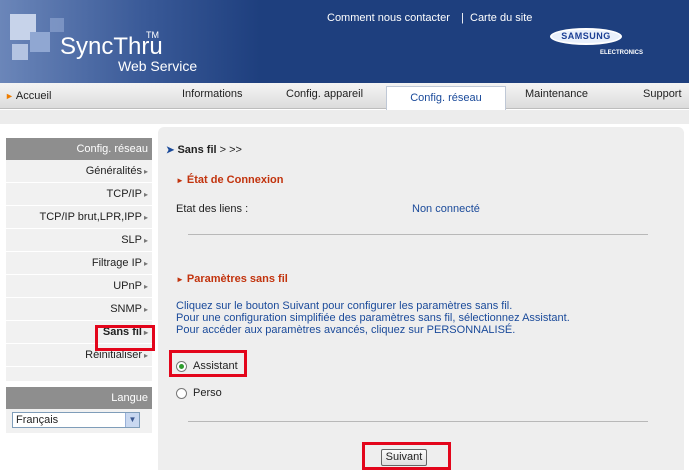 The image size is (689, 470). I want to click on highlight-box-next, so click(406, 456).